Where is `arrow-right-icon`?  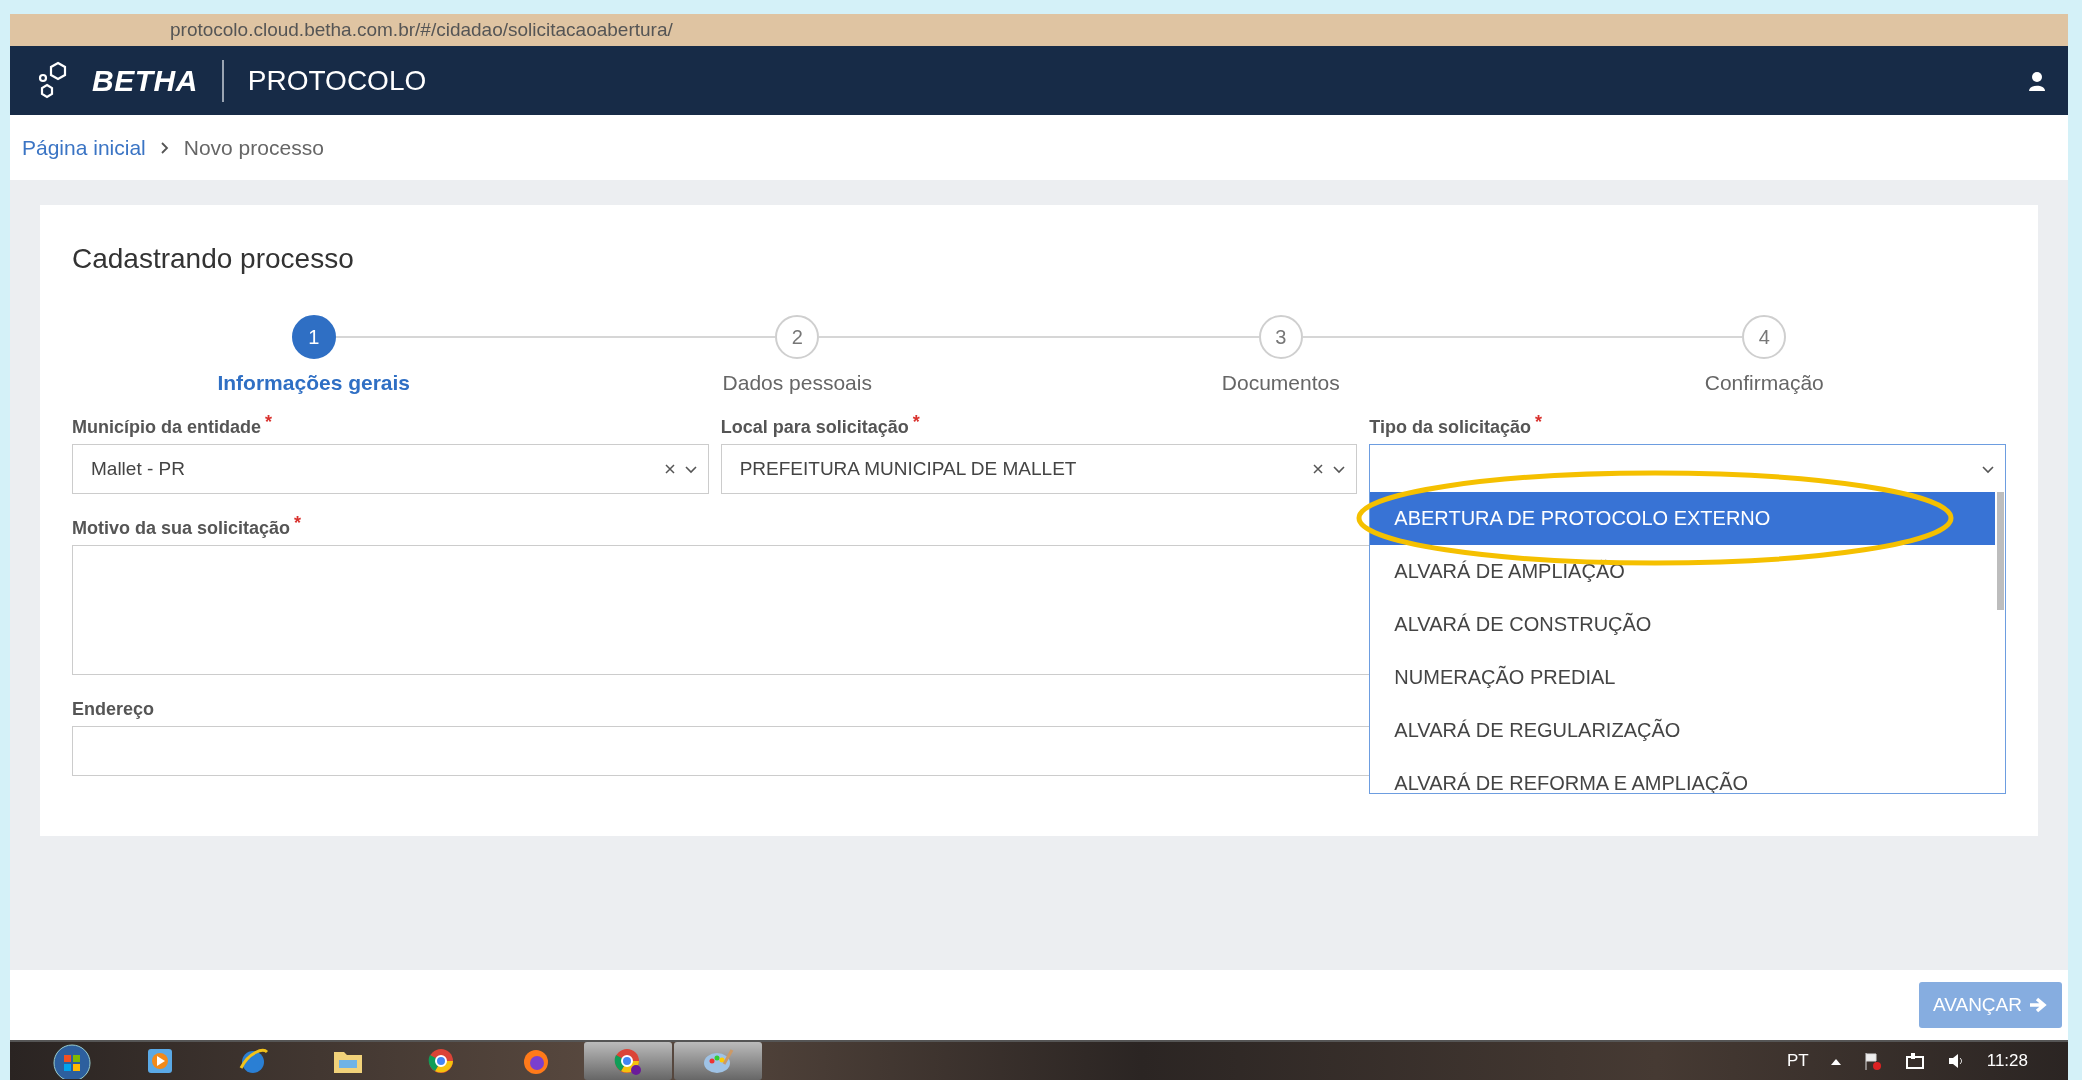
arrow-right-icon is located at coordinates (2038, 1005).